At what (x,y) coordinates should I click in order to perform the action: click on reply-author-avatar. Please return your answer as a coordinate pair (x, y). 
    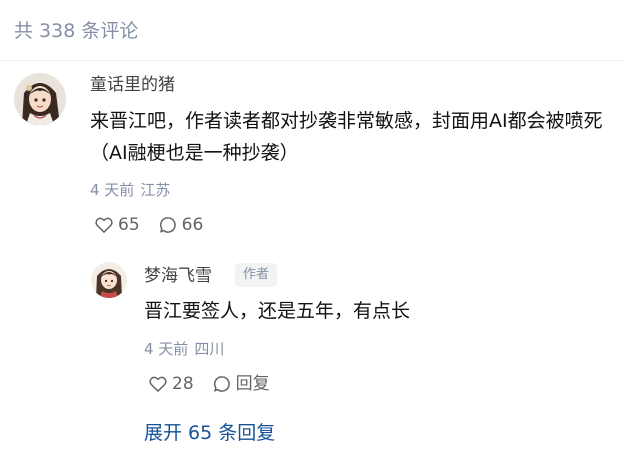
    Looking at the image, I should click on (109, 280).